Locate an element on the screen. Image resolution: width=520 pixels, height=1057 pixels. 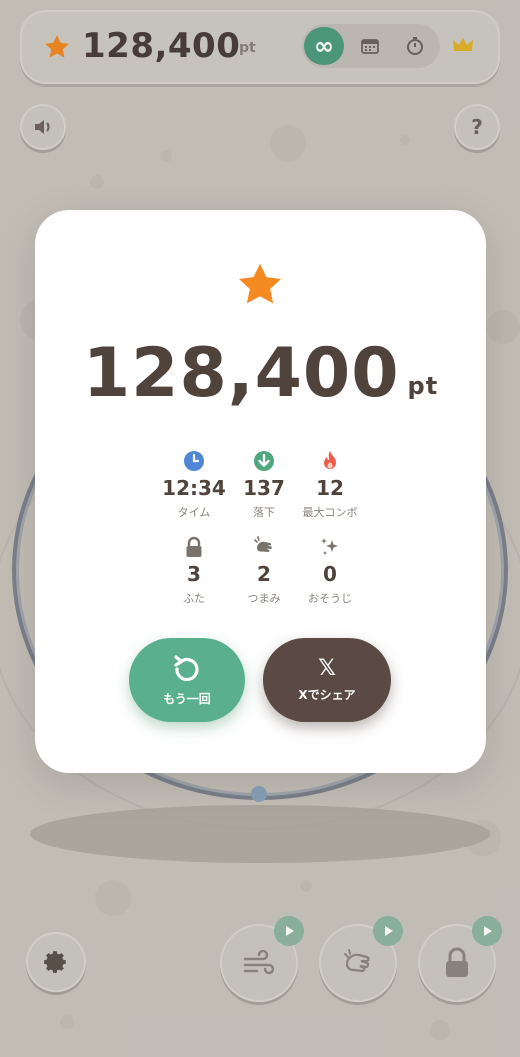
flame-icon is located at coordinates (330, 460).